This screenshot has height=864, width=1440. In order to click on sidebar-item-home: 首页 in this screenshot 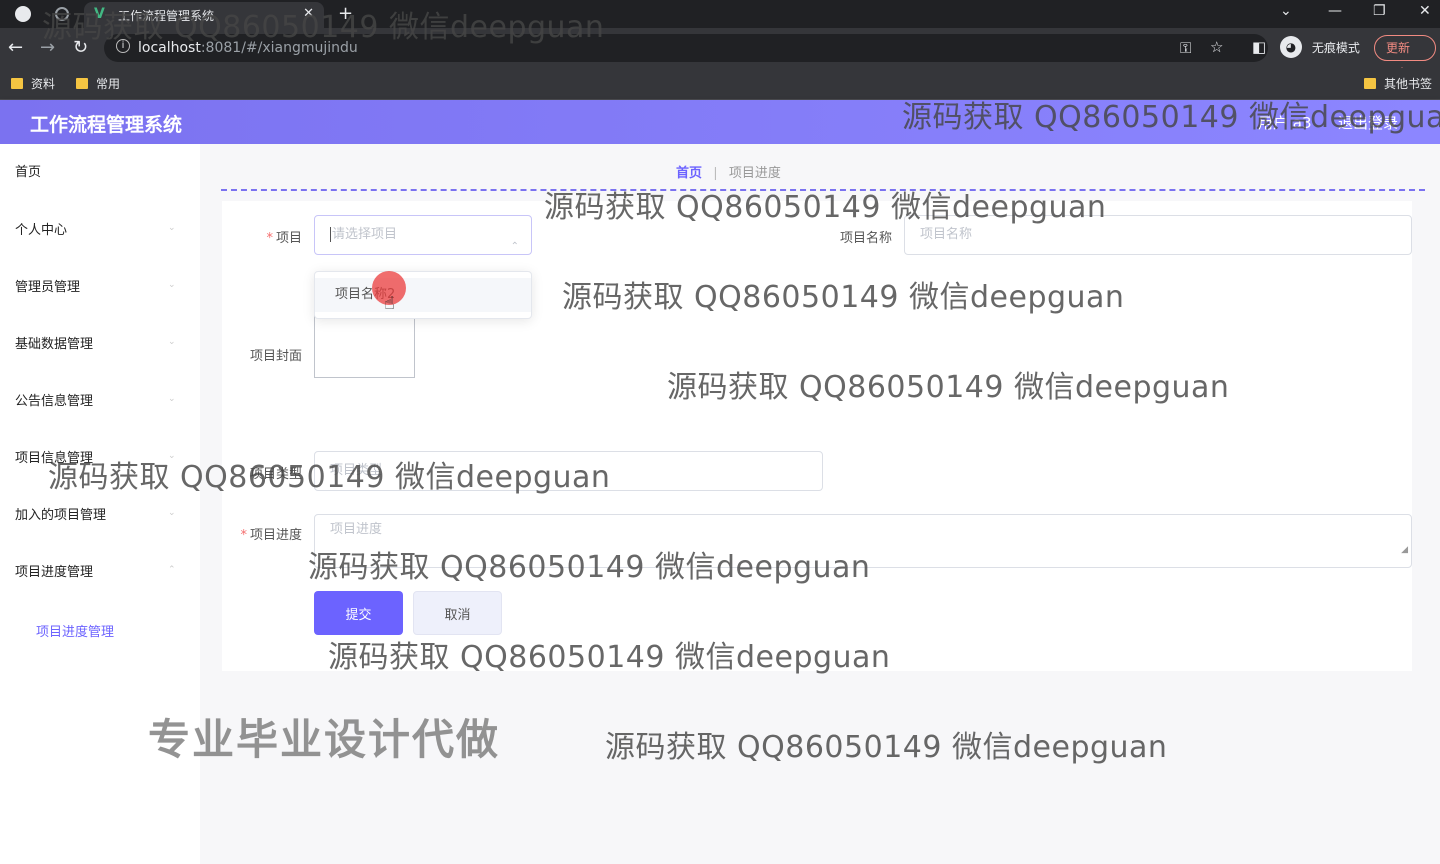, I will do `click(28, 170)`.